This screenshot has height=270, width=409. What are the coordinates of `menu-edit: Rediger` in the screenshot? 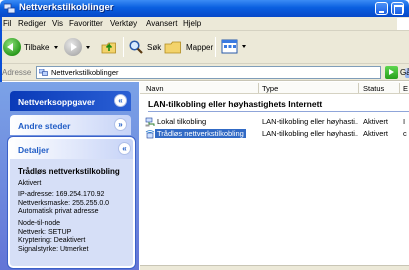 It's located at (32, 23).